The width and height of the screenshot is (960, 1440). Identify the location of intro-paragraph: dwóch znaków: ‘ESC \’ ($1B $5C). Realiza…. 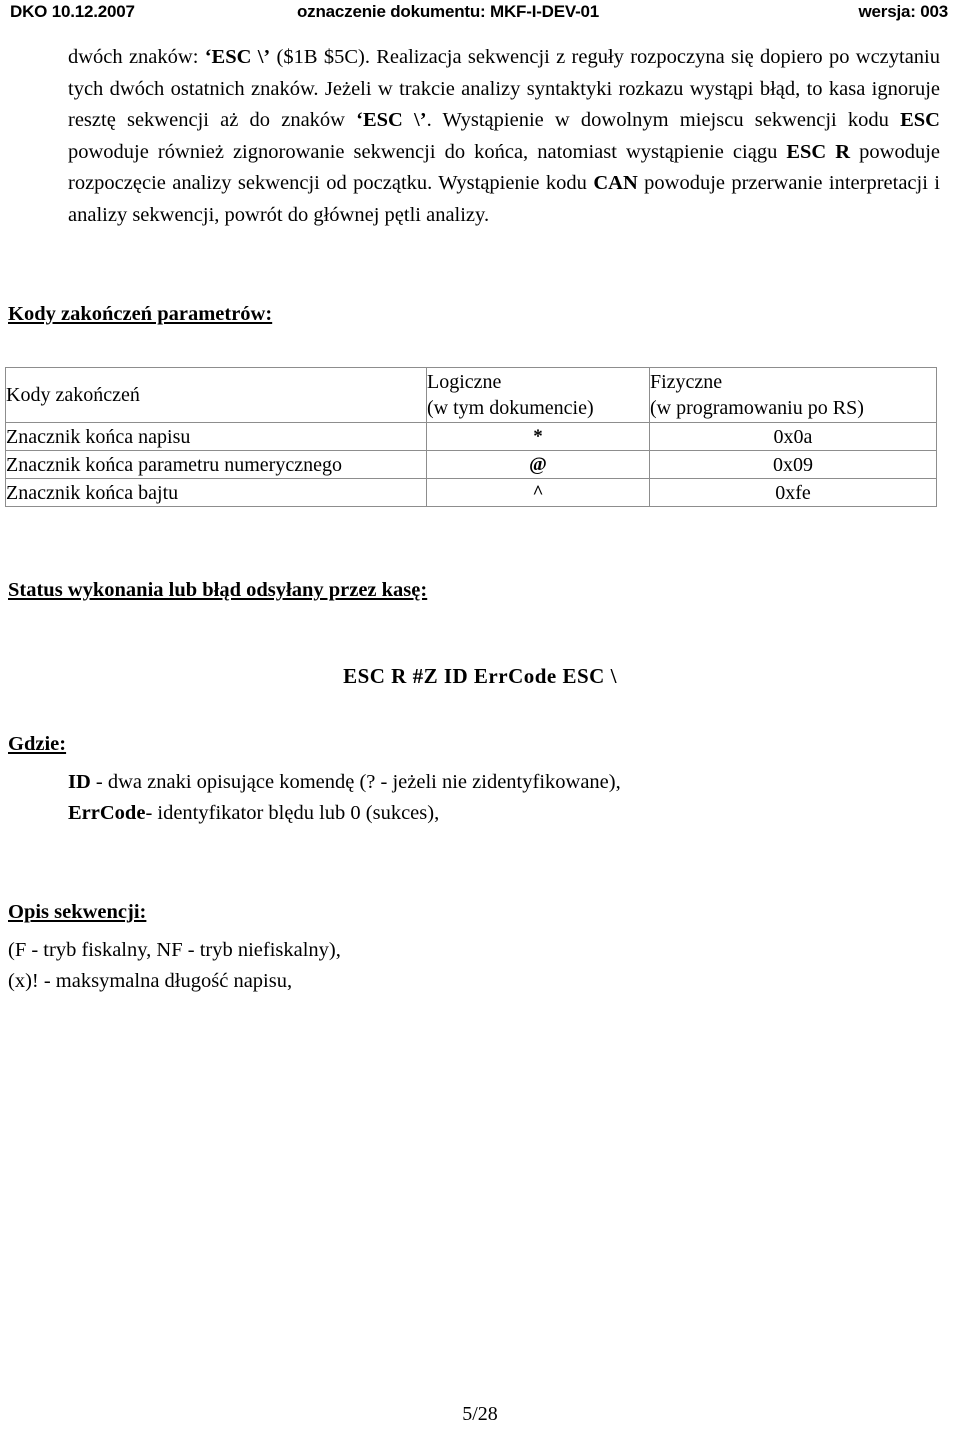
(480, 136).